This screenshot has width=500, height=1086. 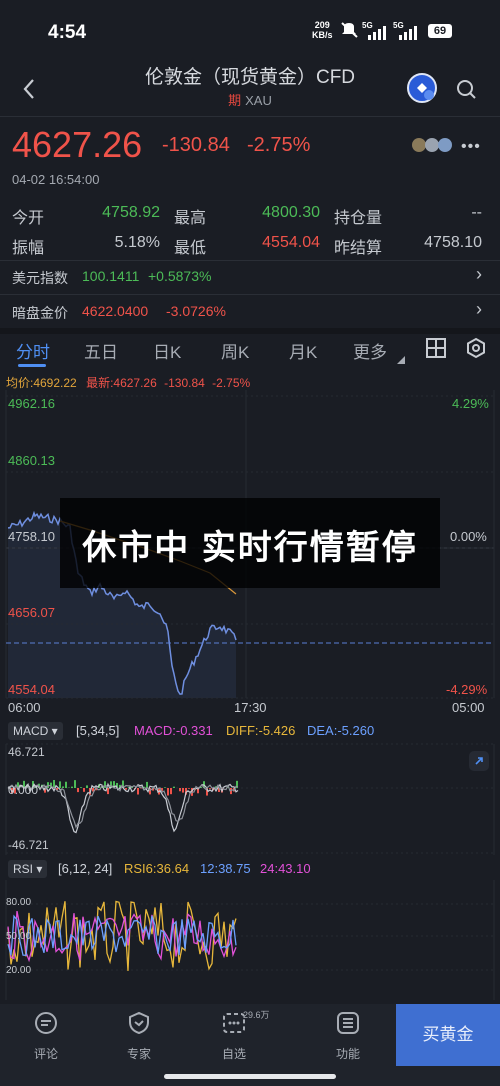 I want to click on mute-icon, so click(x=349, y=30).